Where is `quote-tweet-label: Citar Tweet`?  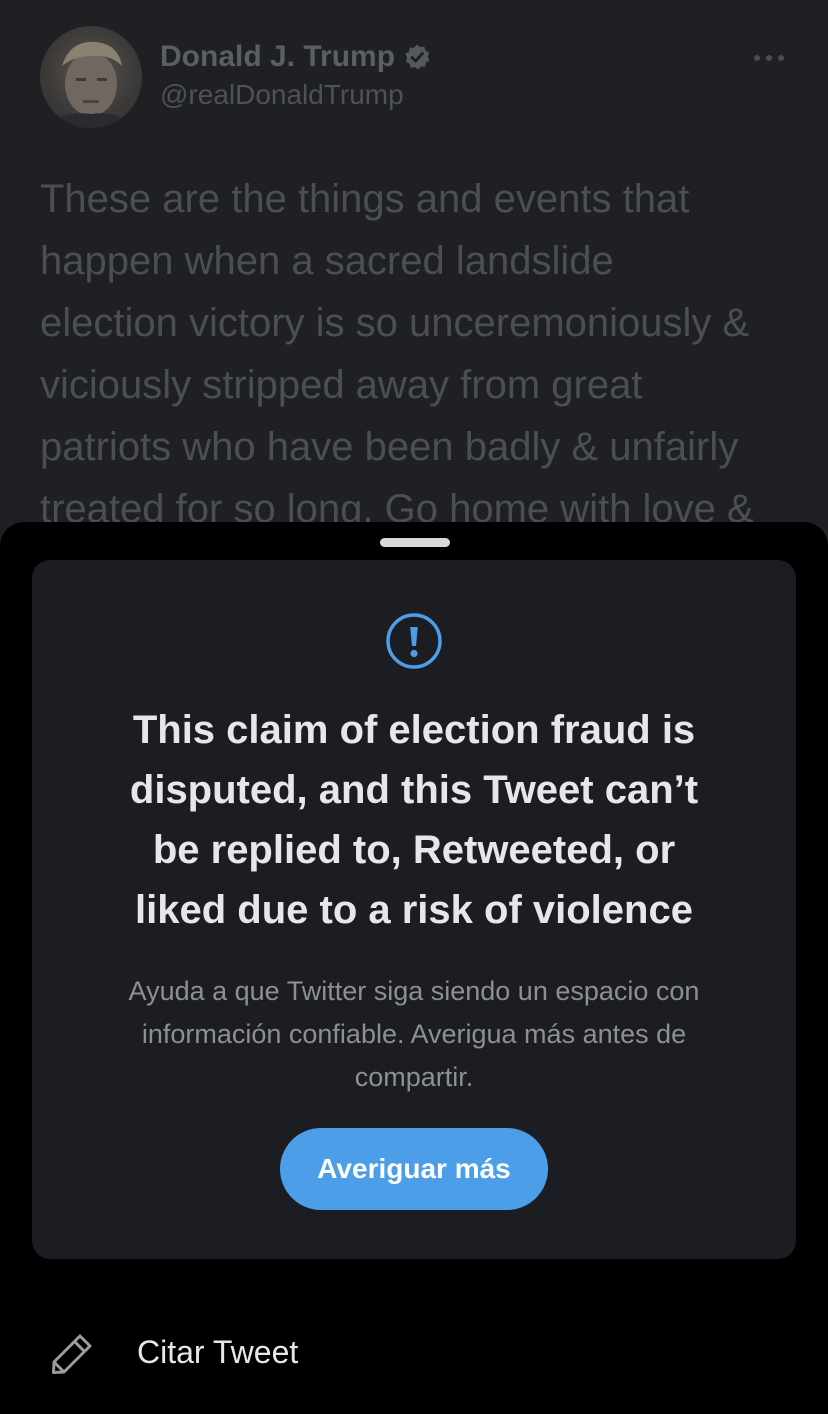 quote-tweet-label: Citar Tweet is located at coordinates (218, 1352).